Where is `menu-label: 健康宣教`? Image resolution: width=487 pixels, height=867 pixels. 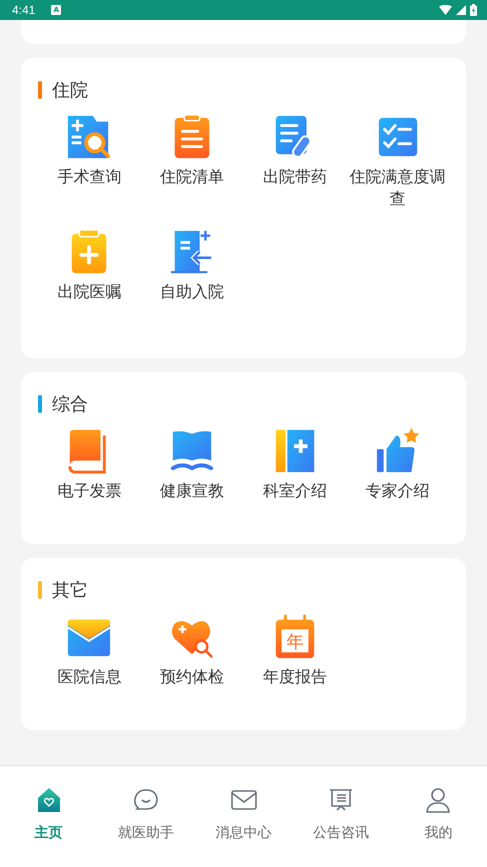
menu-label: 健康宣教 is located at coordinates (192, 491).